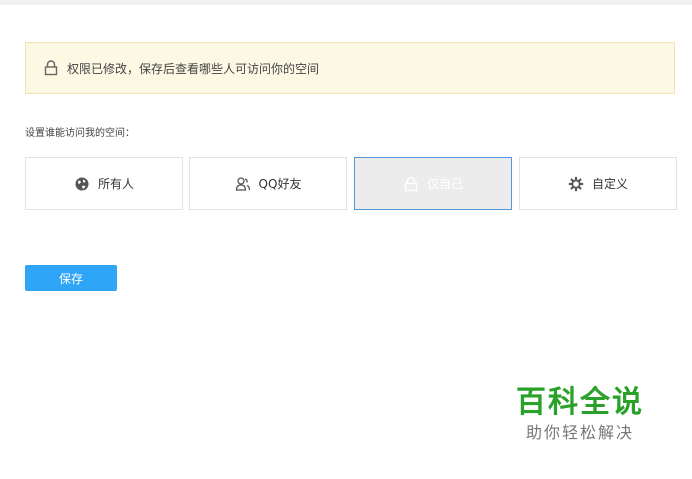 The height and width of the screenshot is (479, 692). What do you see at coordinates (350, 68) in the screenshot?
I see `notice-banner: 权限已修改，保存后查看哪些人可访问你的空间` at bounding box center [350, 68].